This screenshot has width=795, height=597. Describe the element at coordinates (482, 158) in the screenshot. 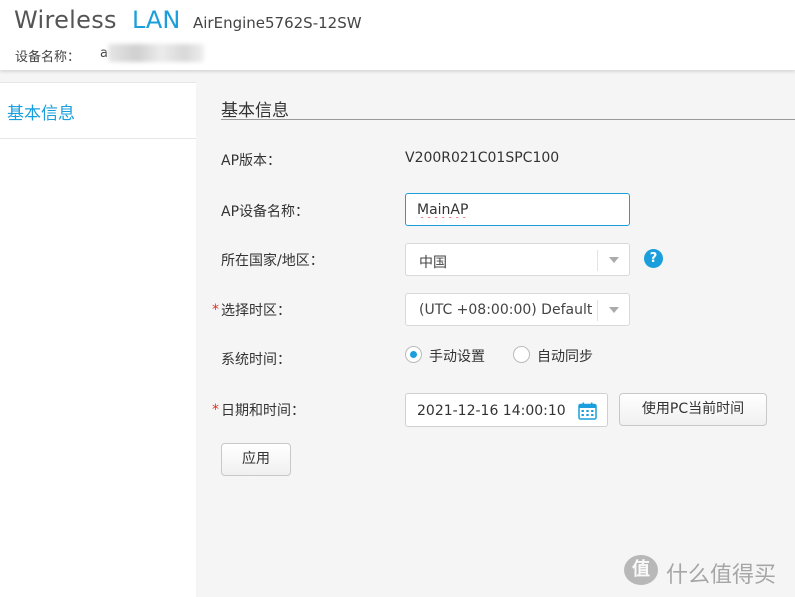

I see `ap-version-value: V200R021C01SPC100` at that location.